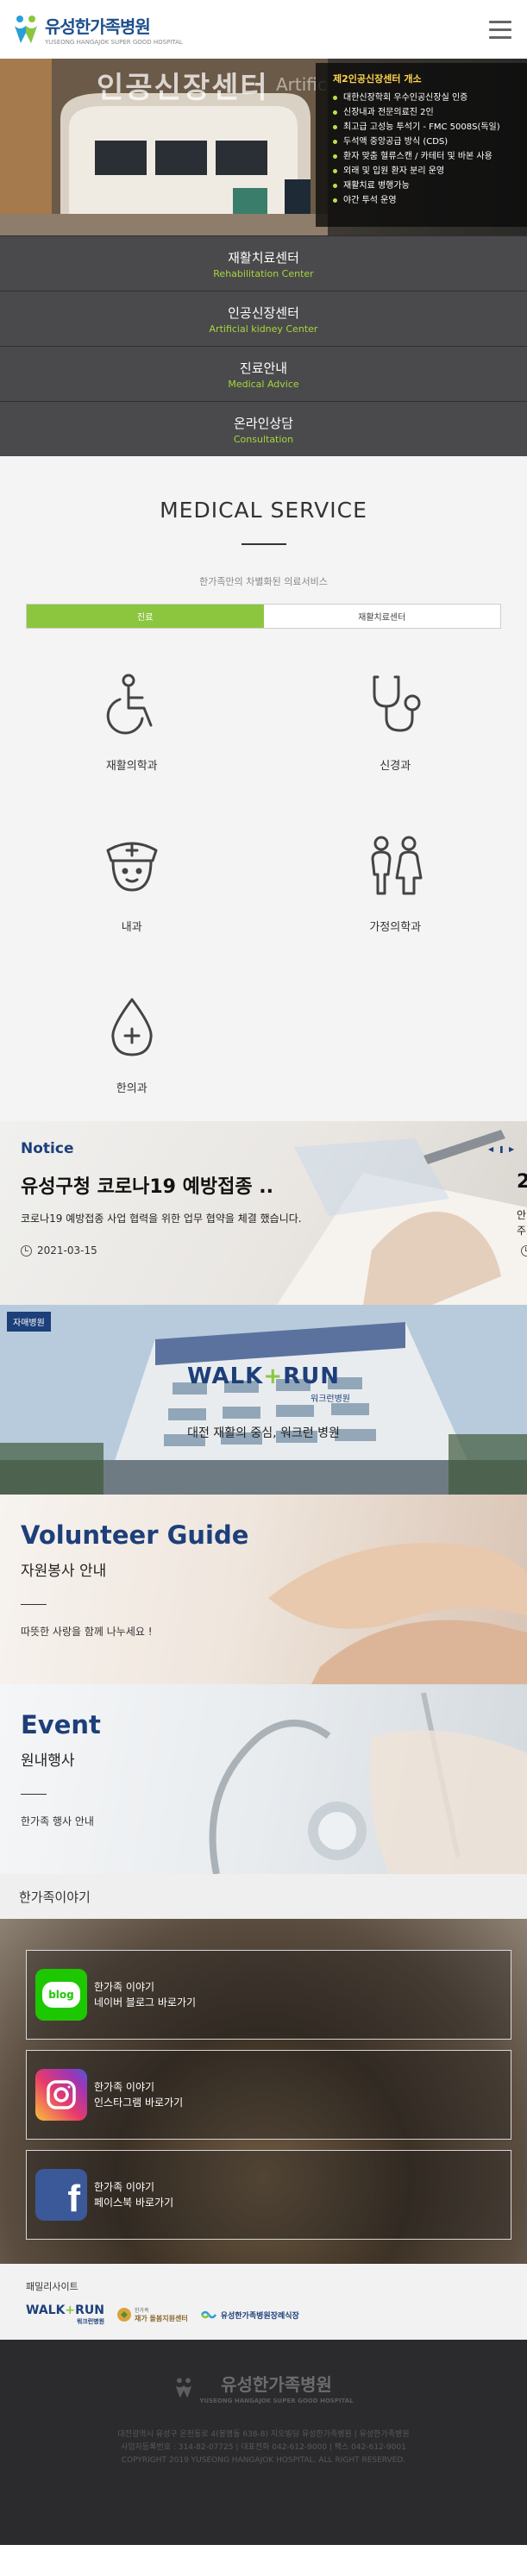 This screenshot has height=2576, width=527. I want to click on quick-menu-label-en: Medical Advice, so click(263, 384).